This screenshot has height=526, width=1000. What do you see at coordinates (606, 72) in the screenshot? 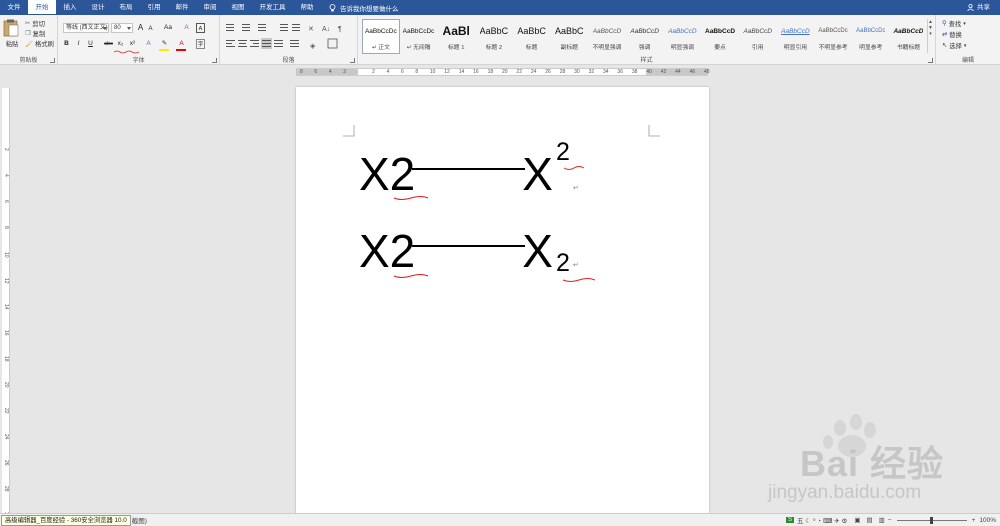
I see `ruler-mark: 34` at bounding box center [606, 72].